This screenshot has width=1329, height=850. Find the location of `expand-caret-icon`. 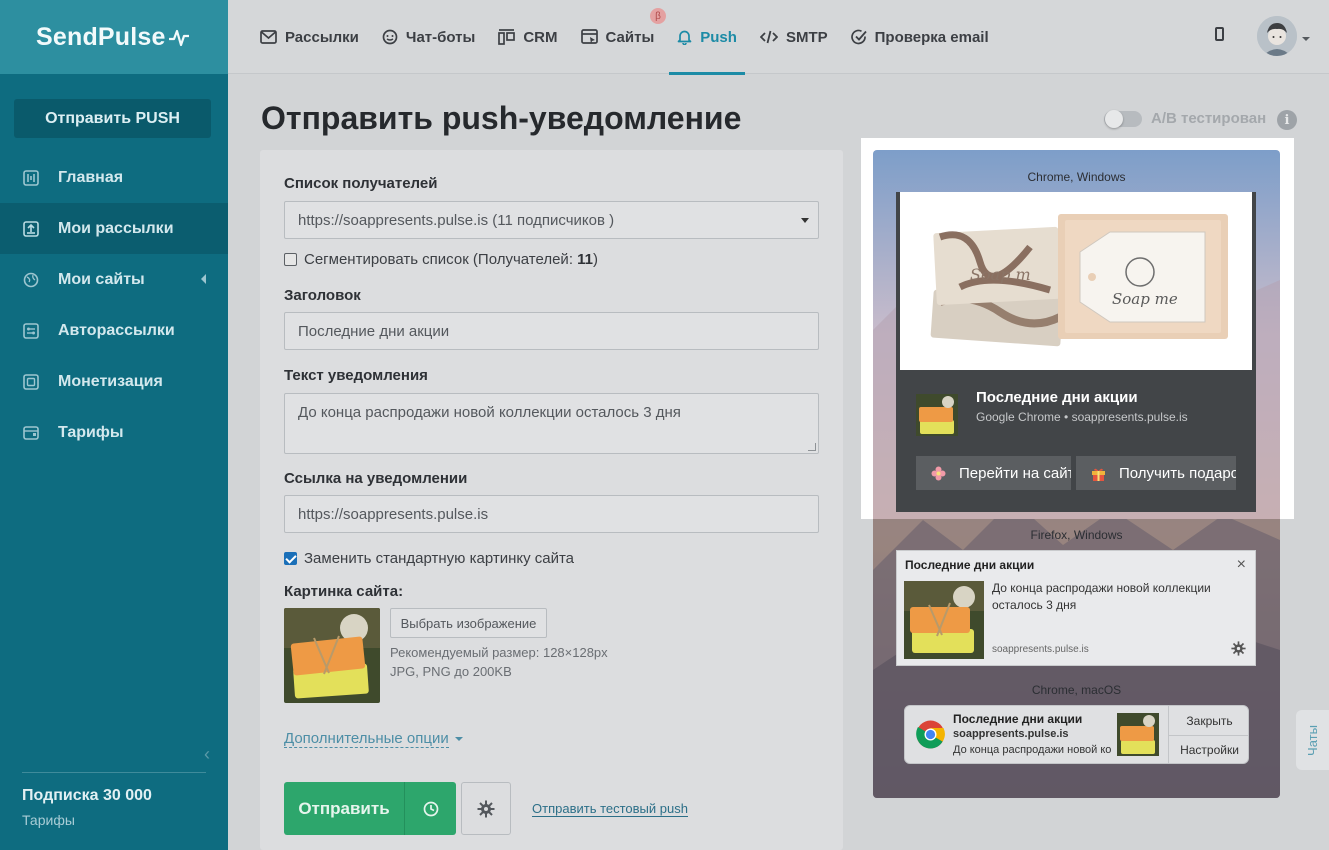

expand-caret-icon is located at coordinates (203, 279).